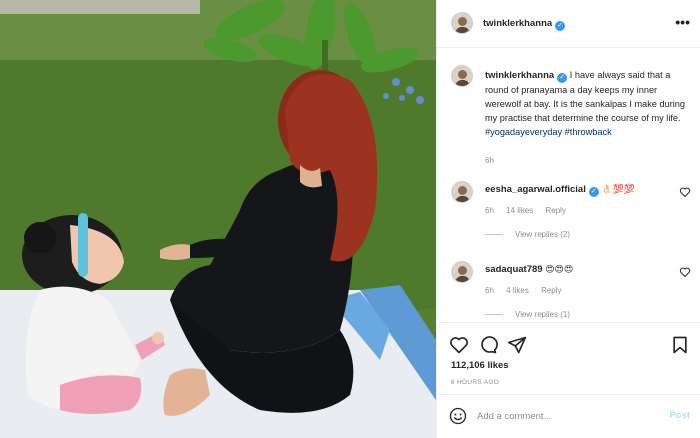 This screenshot has width=700, height=438. What do you see at coordinates (475, 382) in the screenshot?
I see `post-timestamp: 6 HOURS AGO` at bounding box center [475, 382].